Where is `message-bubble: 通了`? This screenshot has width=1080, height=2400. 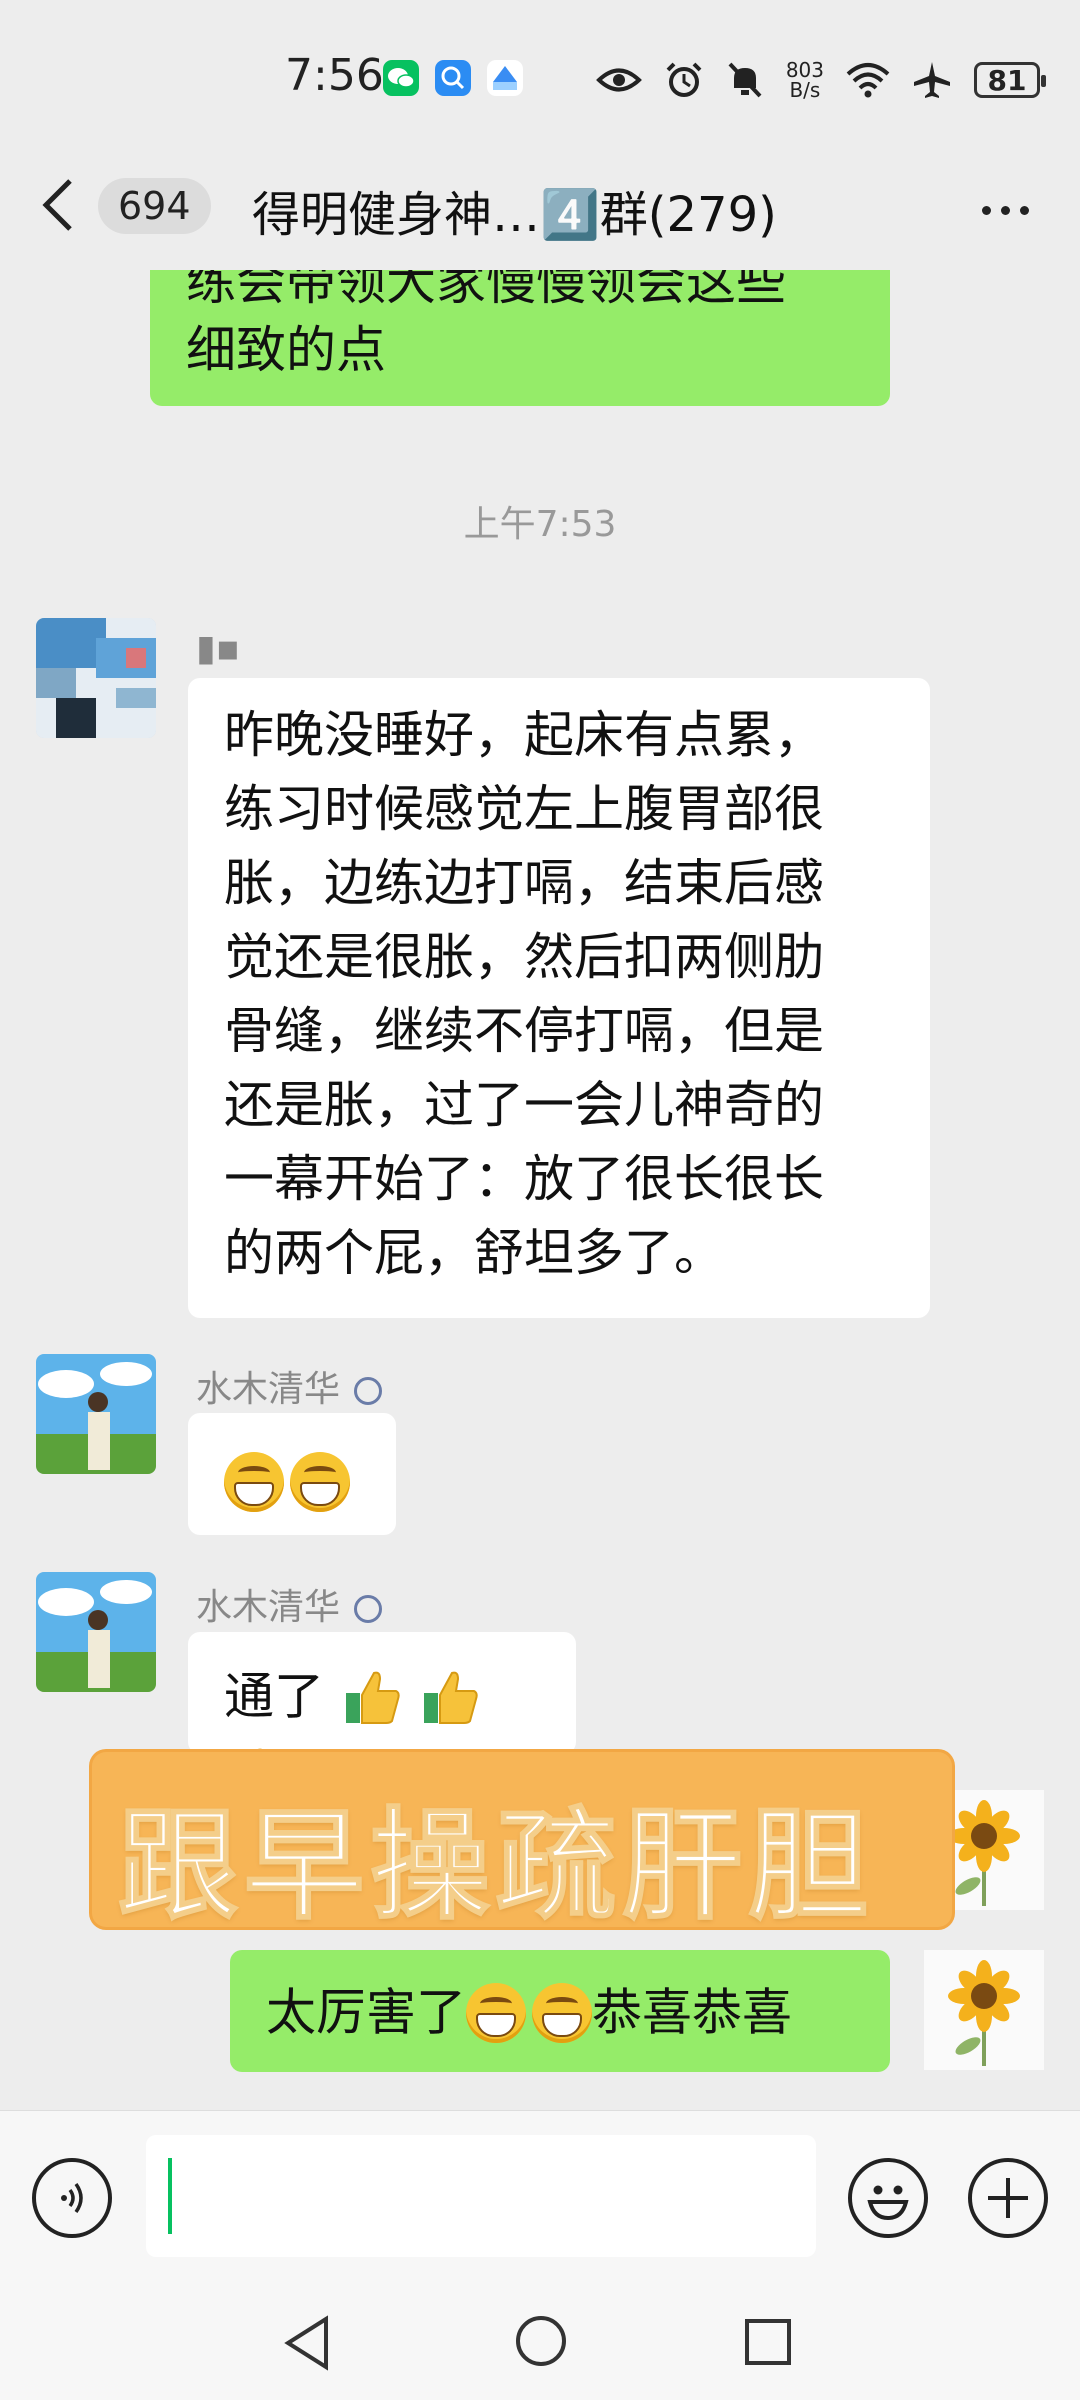 message-bubble: 通了 is located at coordinates (382, 1716).